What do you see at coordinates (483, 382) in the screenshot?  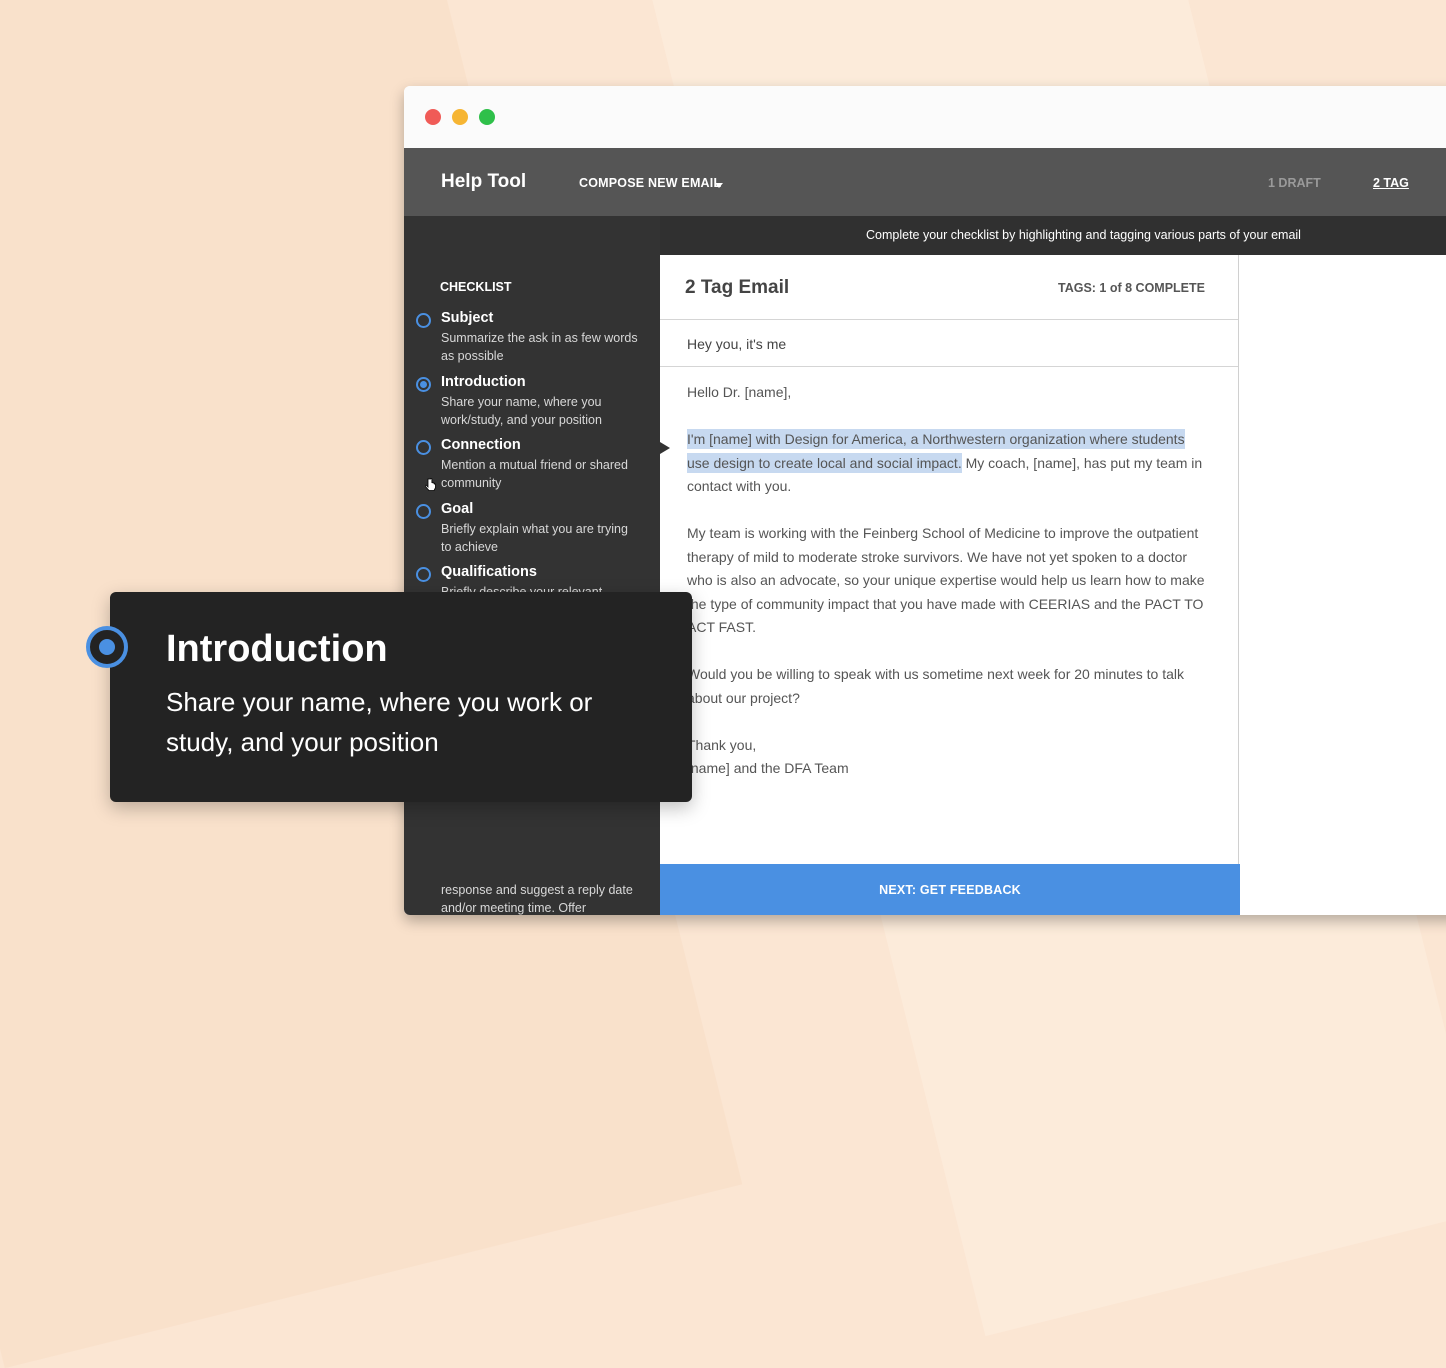 I see `checklist-item-title: Introduction` at bounding box center [483, 382].